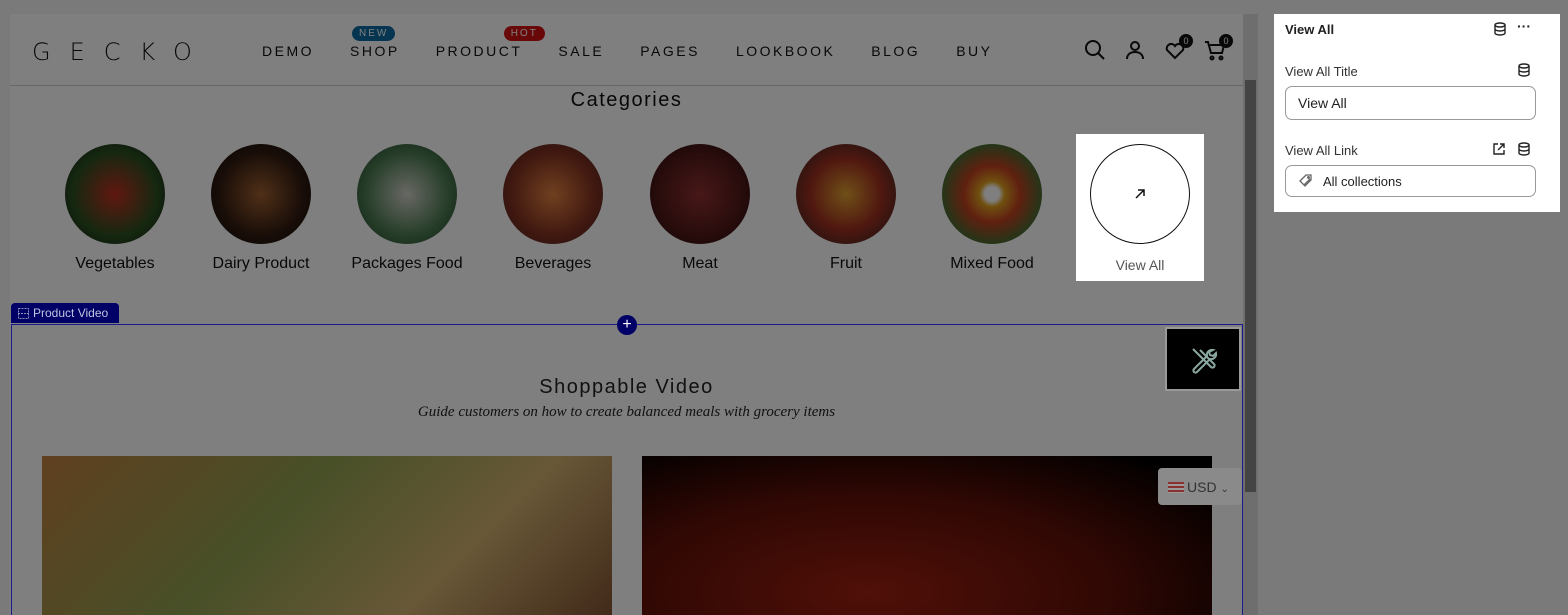 This screenshot has width=1568, height=615. Describe the element at coordinates (1224, 489) in the screenshot. I see `chevron-down-icon: ⌄` at that location.